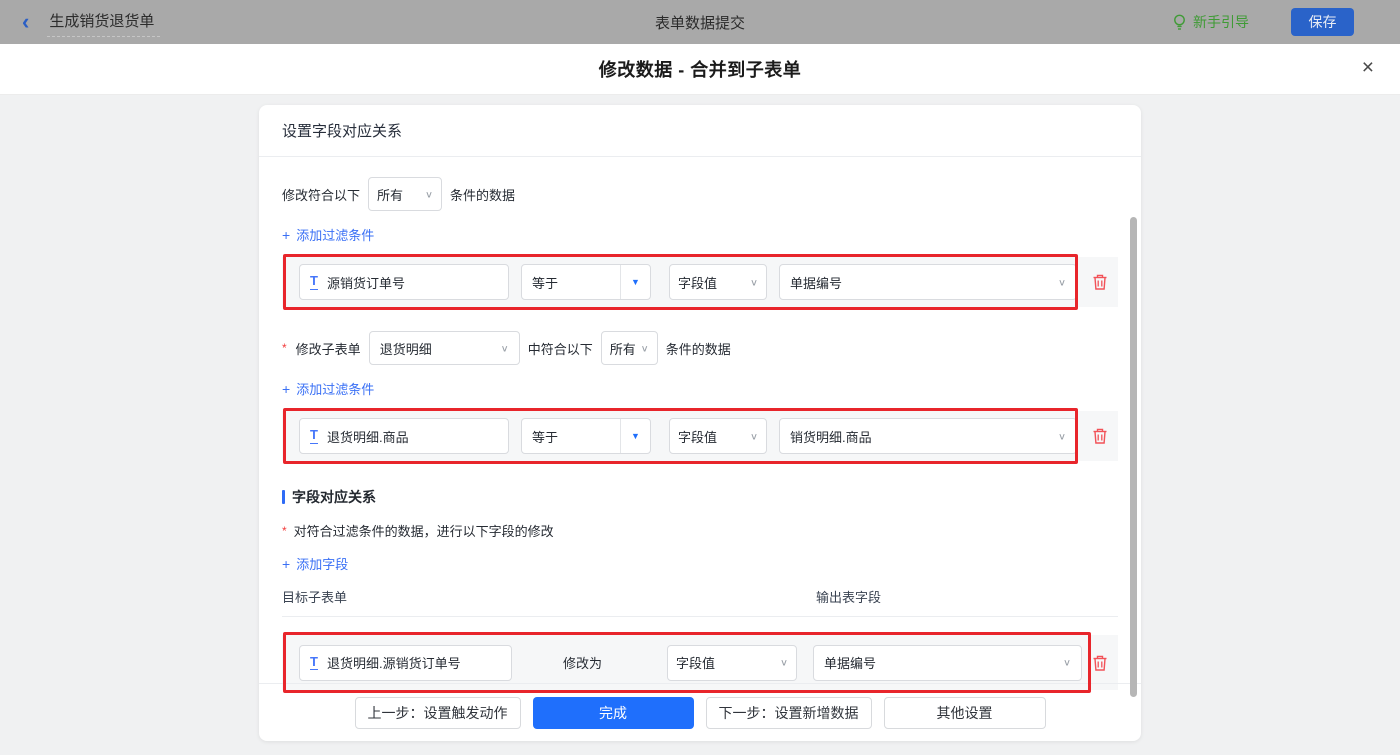 This screenshot has height=755, width=1400. I want to click on mapping-delete-button, so click(1100, 663).